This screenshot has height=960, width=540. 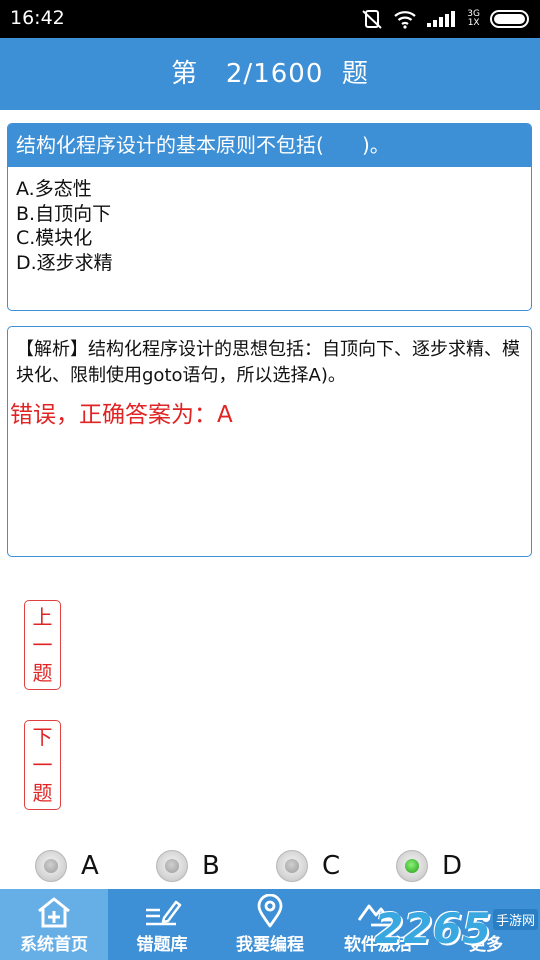 What do you see at coordinates (378, 945) in the screenshot?
I see `tab-activation-label: 软件激活` at bounding box center [378, 945].